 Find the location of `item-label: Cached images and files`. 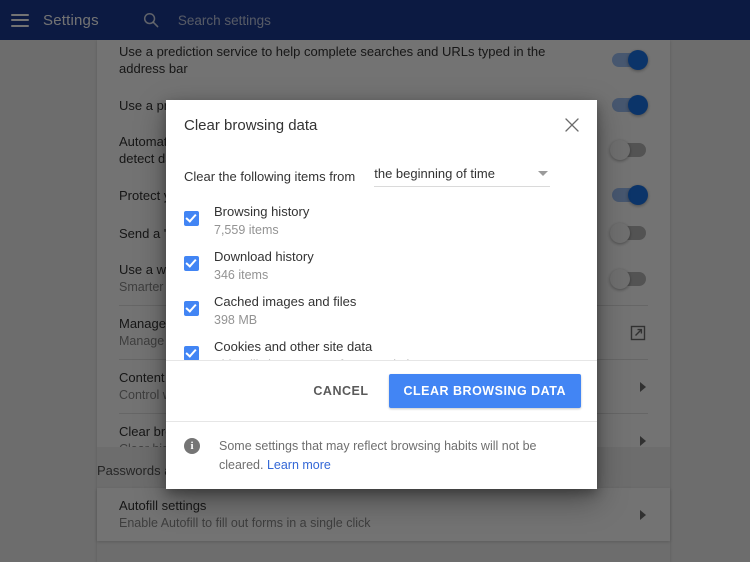

item-label: Cached images and files is located at coordinates (285, 301).